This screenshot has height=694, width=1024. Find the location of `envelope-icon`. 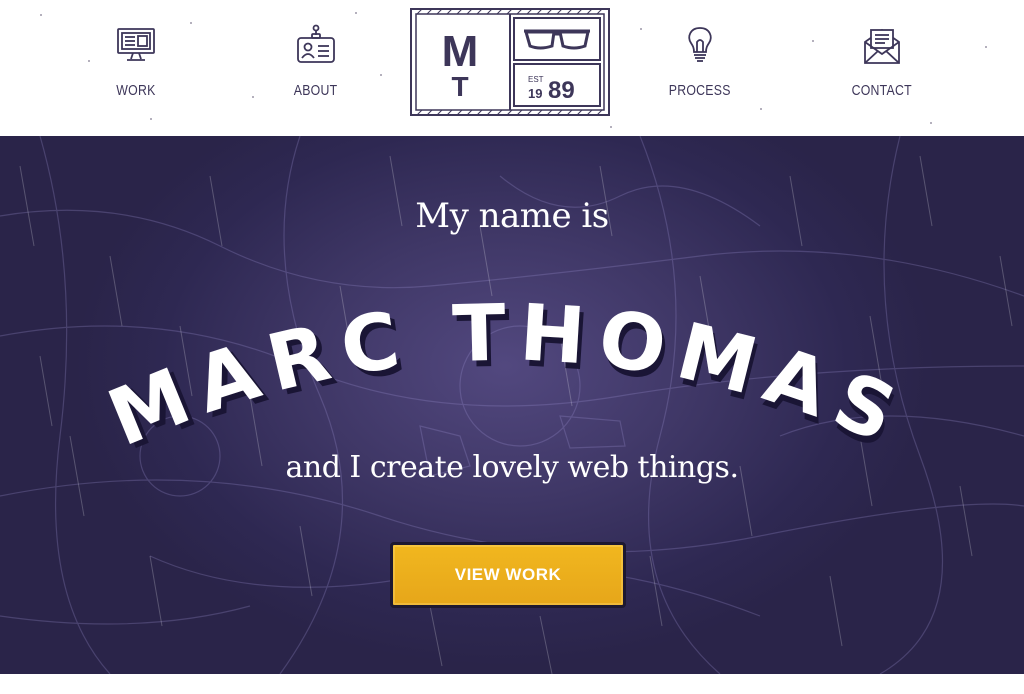

envelope-icon is located at coordinates (882, 45).